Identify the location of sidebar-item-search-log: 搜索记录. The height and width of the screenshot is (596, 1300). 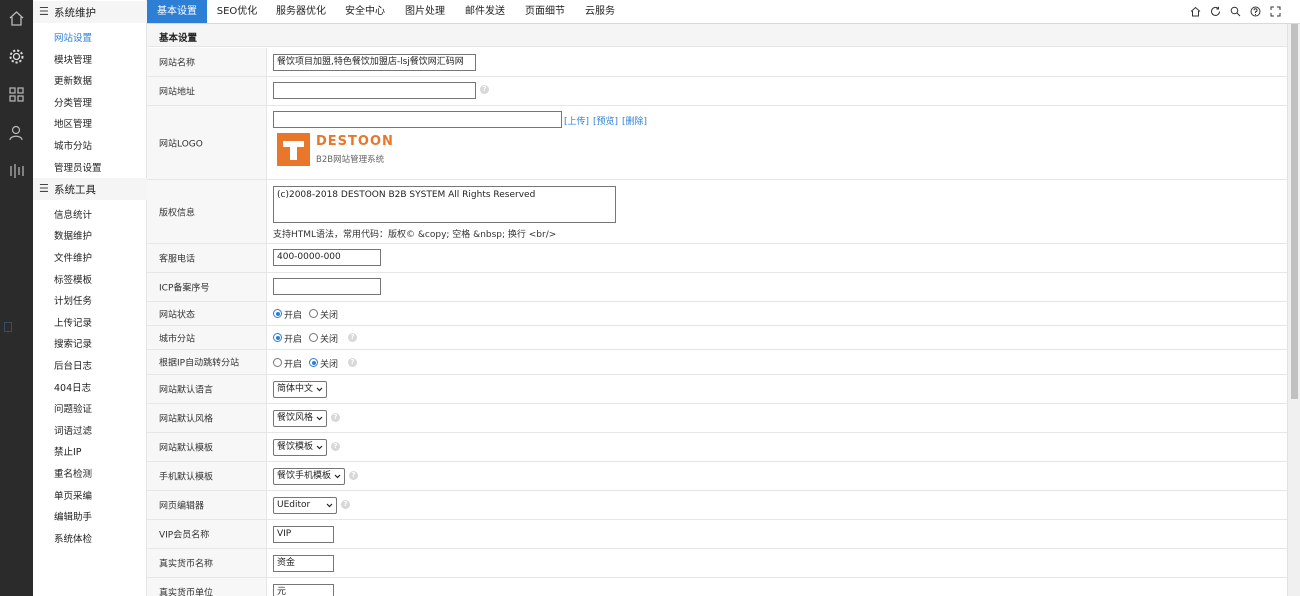
(73, 343).